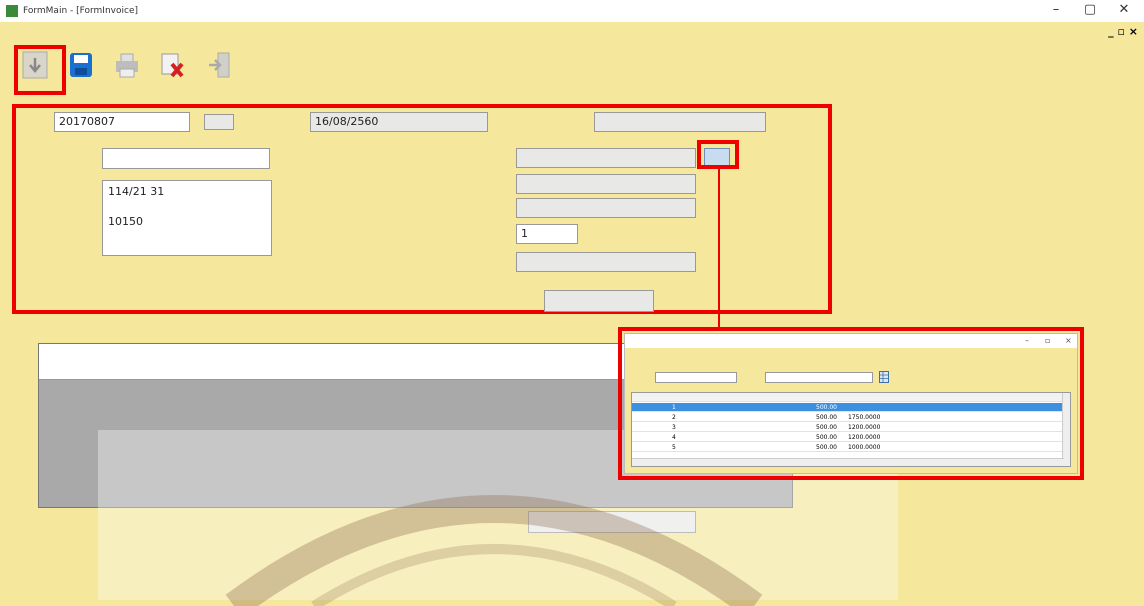 The image size is (1144, 606). I want to click on invoice-lookup-button, so click(219, 122).